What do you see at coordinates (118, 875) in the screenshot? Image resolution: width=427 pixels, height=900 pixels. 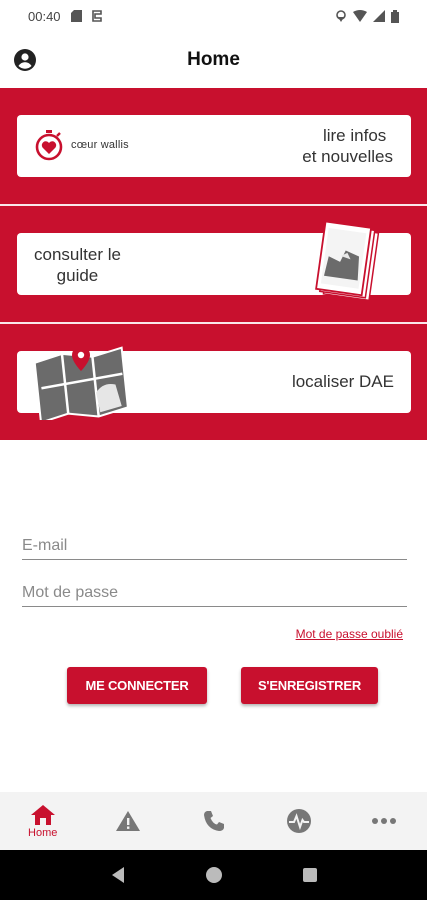 I see `back-icon` at bounding box center [118, 875].